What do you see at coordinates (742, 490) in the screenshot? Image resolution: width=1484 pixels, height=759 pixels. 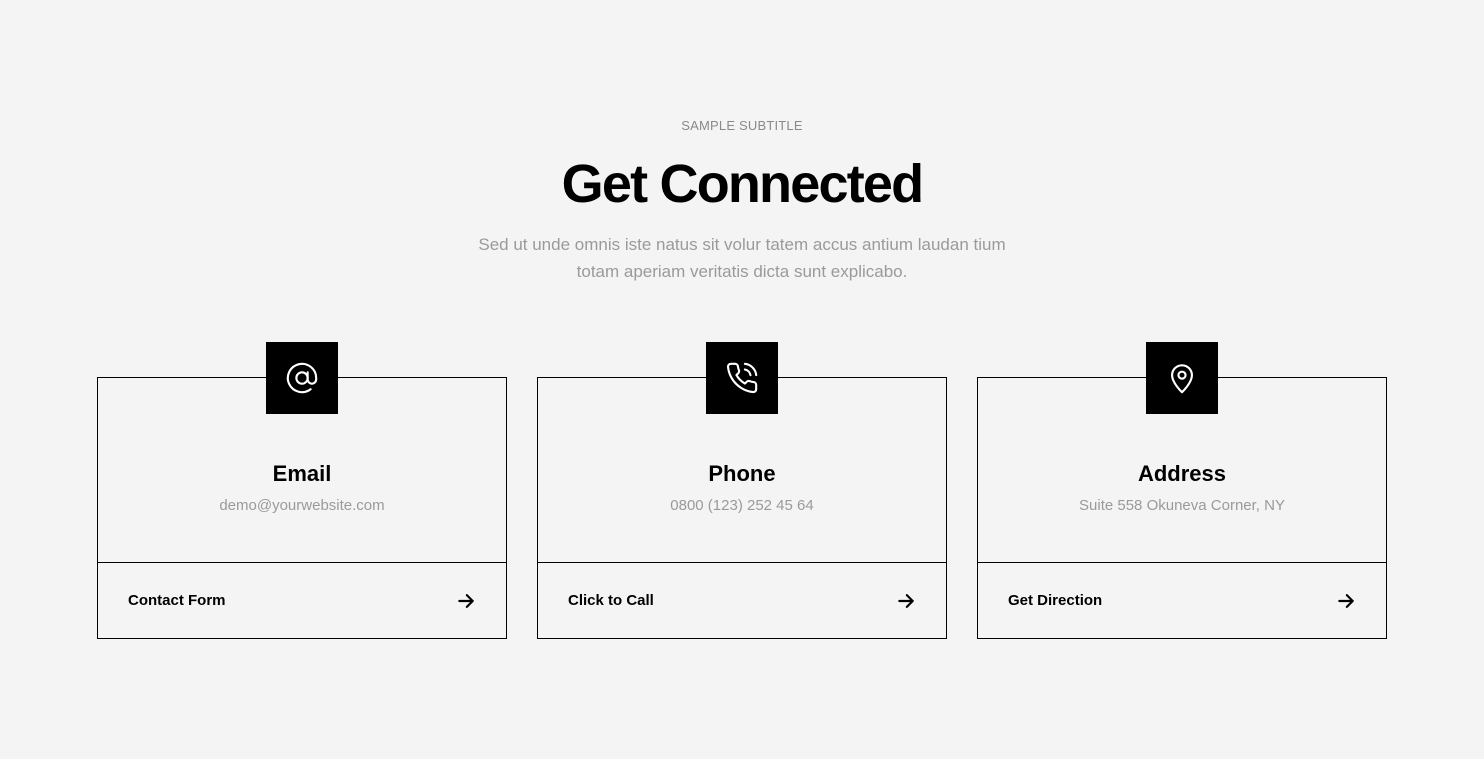 I see `phone-card: Phone 0800 (123) 252 45 64 Click to Call` at bounding box center [742, 490].